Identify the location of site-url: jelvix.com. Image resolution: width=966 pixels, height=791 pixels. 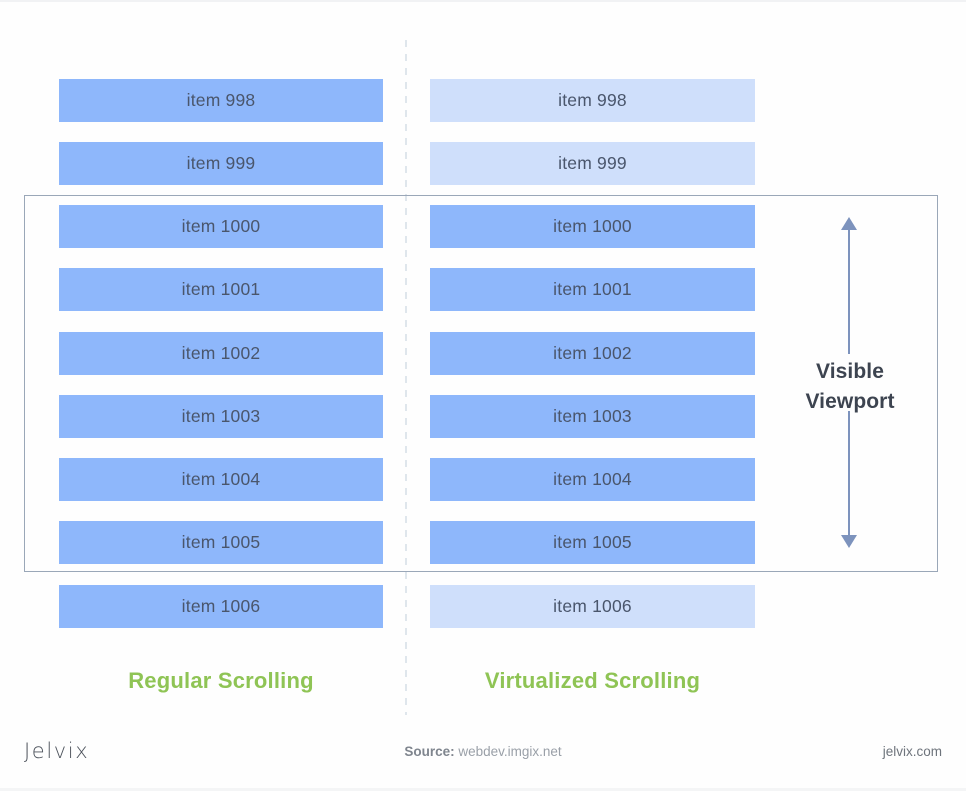
(912, 751).